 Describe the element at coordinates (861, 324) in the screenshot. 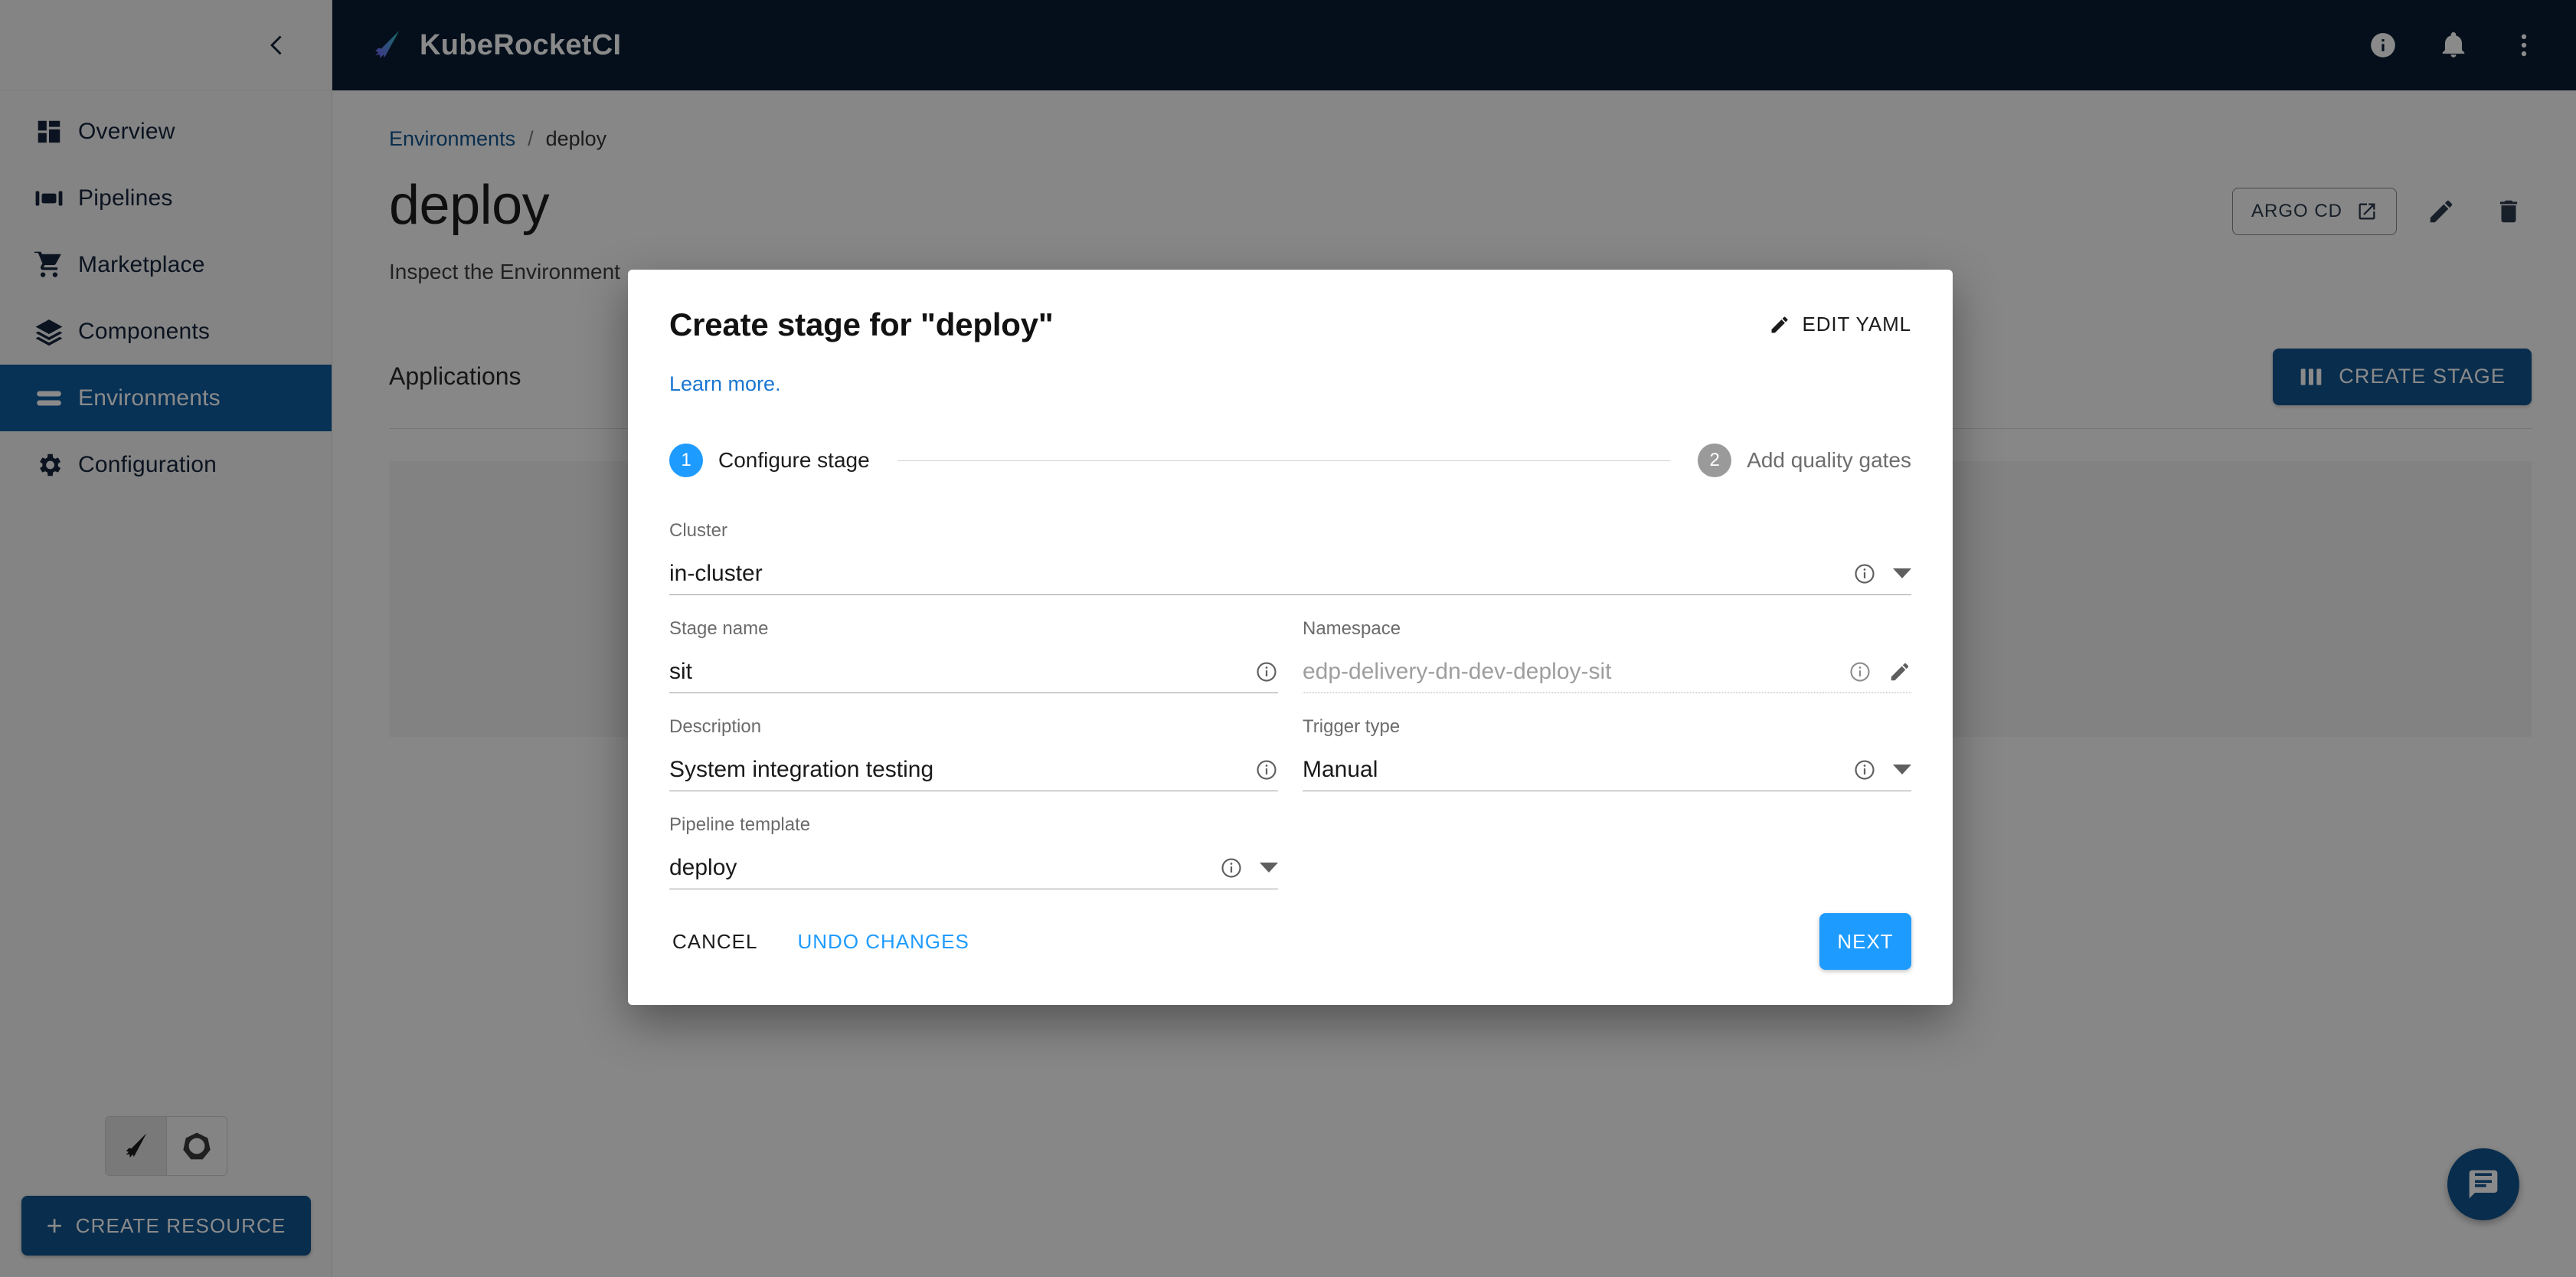

I see `dialog-title: Create stage for "deploy"` at that location.